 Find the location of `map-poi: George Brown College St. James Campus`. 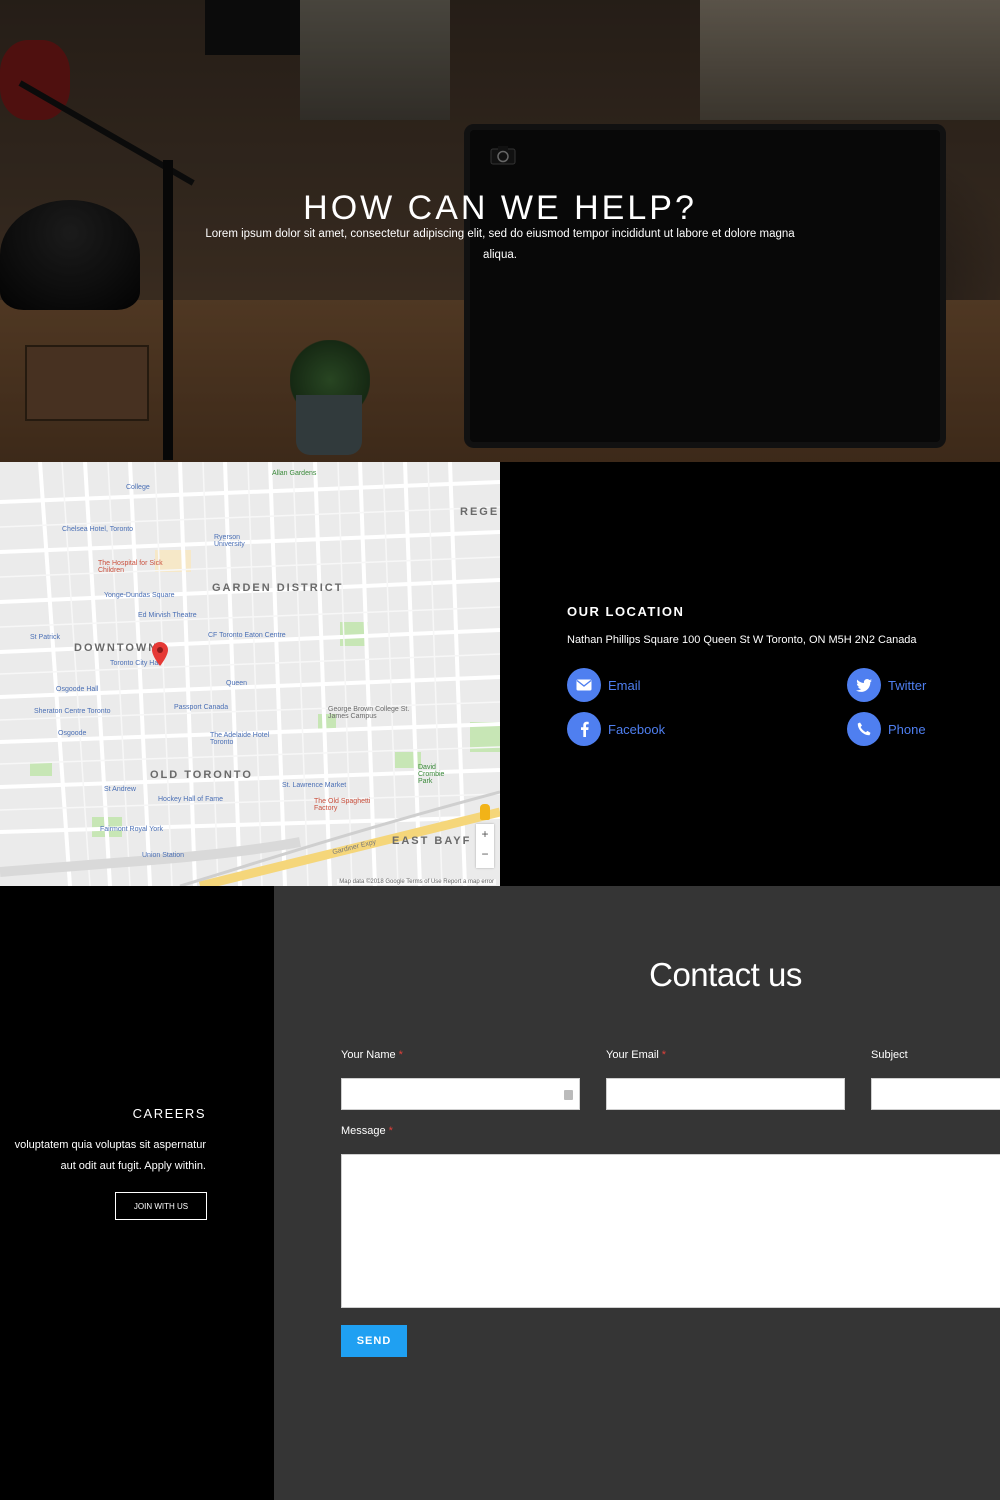

map-poi: George Brown College St. James Campus is located at coordinates (369, 713).